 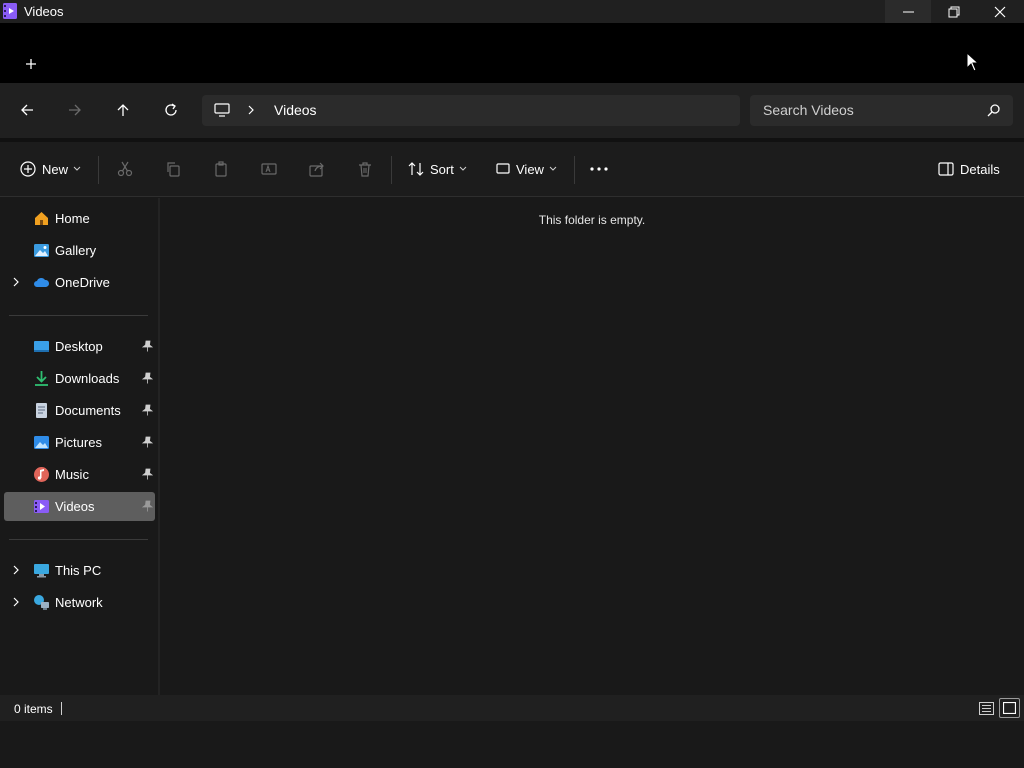 What do you see at coordinates (512, 708) in the screenshot?
I see `status-bar: 0 items` at bounding box center [512, 708].